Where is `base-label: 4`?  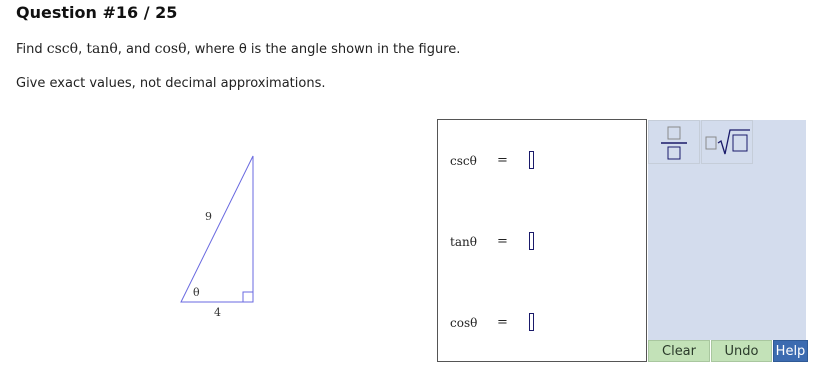 base-label: 4 is located at coordinates (217, 312).